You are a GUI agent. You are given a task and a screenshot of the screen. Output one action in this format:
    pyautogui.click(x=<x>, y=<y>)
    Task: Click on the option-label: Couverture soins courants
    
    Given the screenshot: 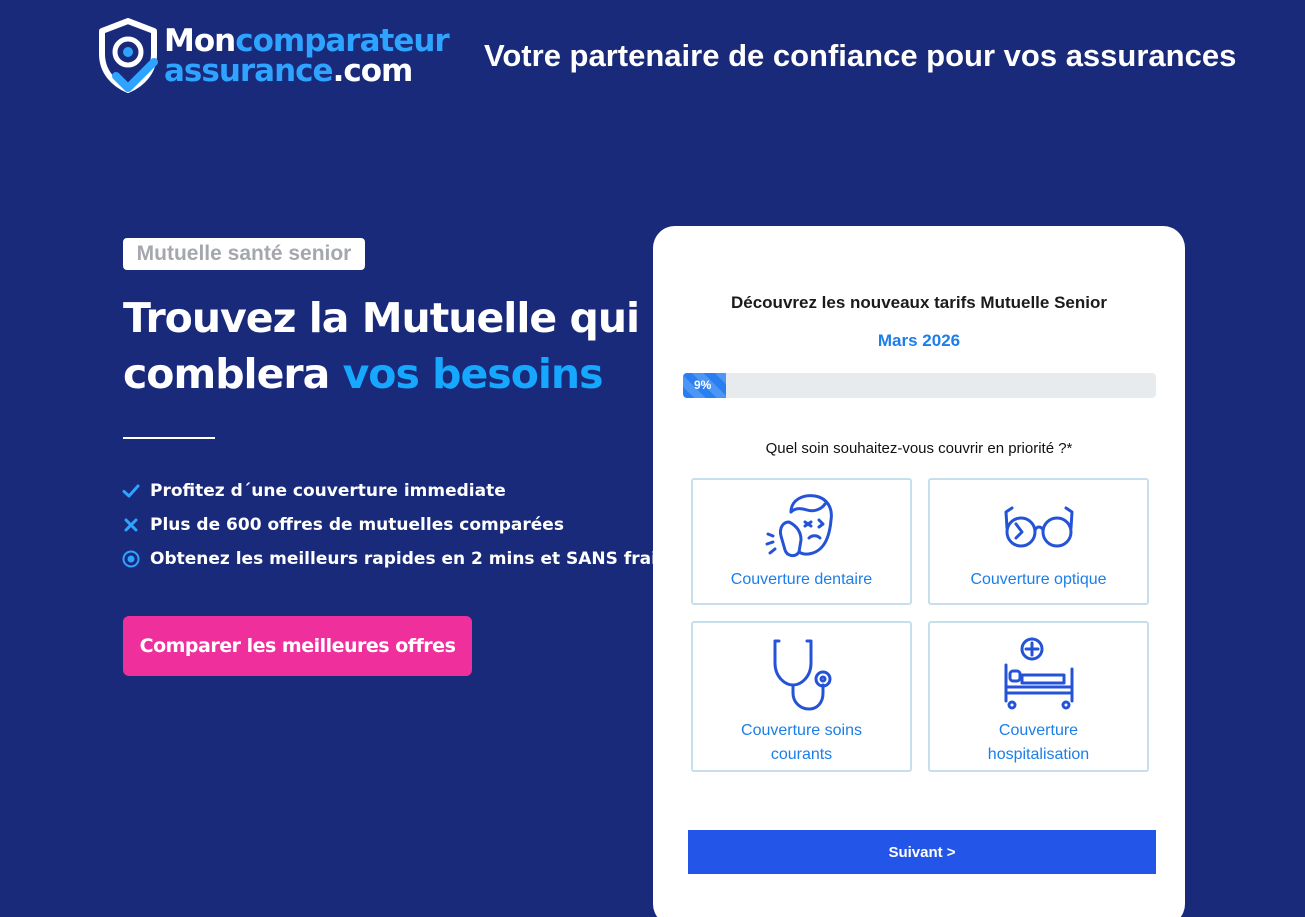 What is the action you would take?
    pyautogui.click(x=801, y=742)
    